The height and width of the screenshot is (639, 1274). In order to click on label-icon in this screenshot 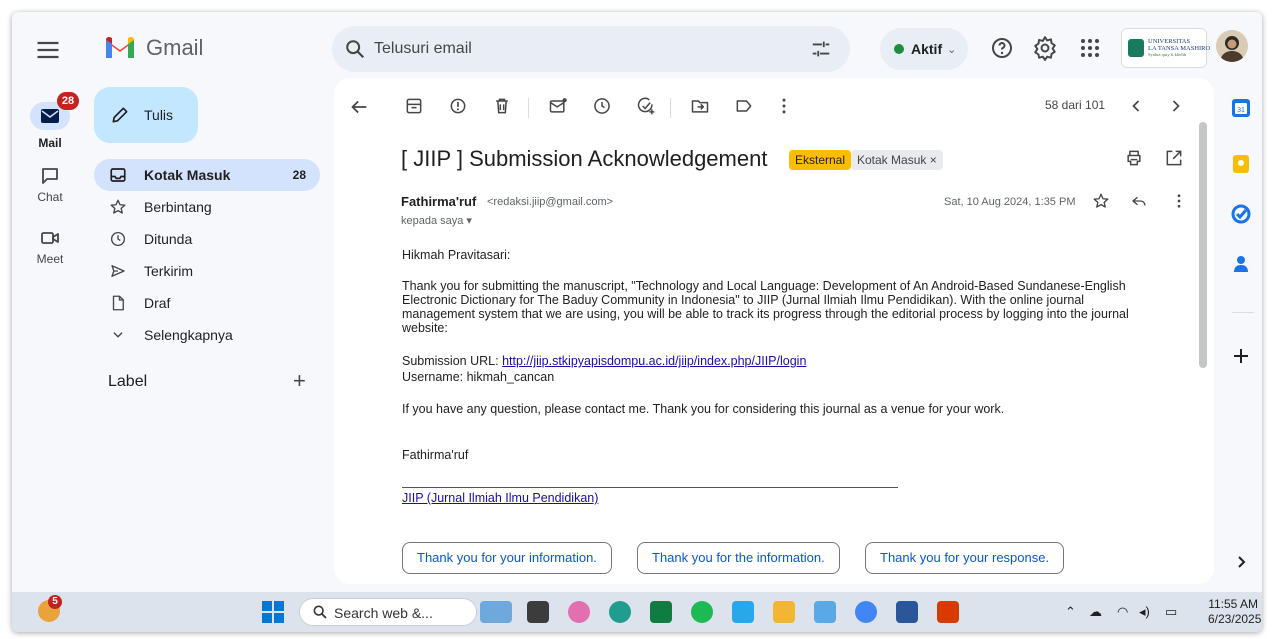, I will do `click(746, 108)`.